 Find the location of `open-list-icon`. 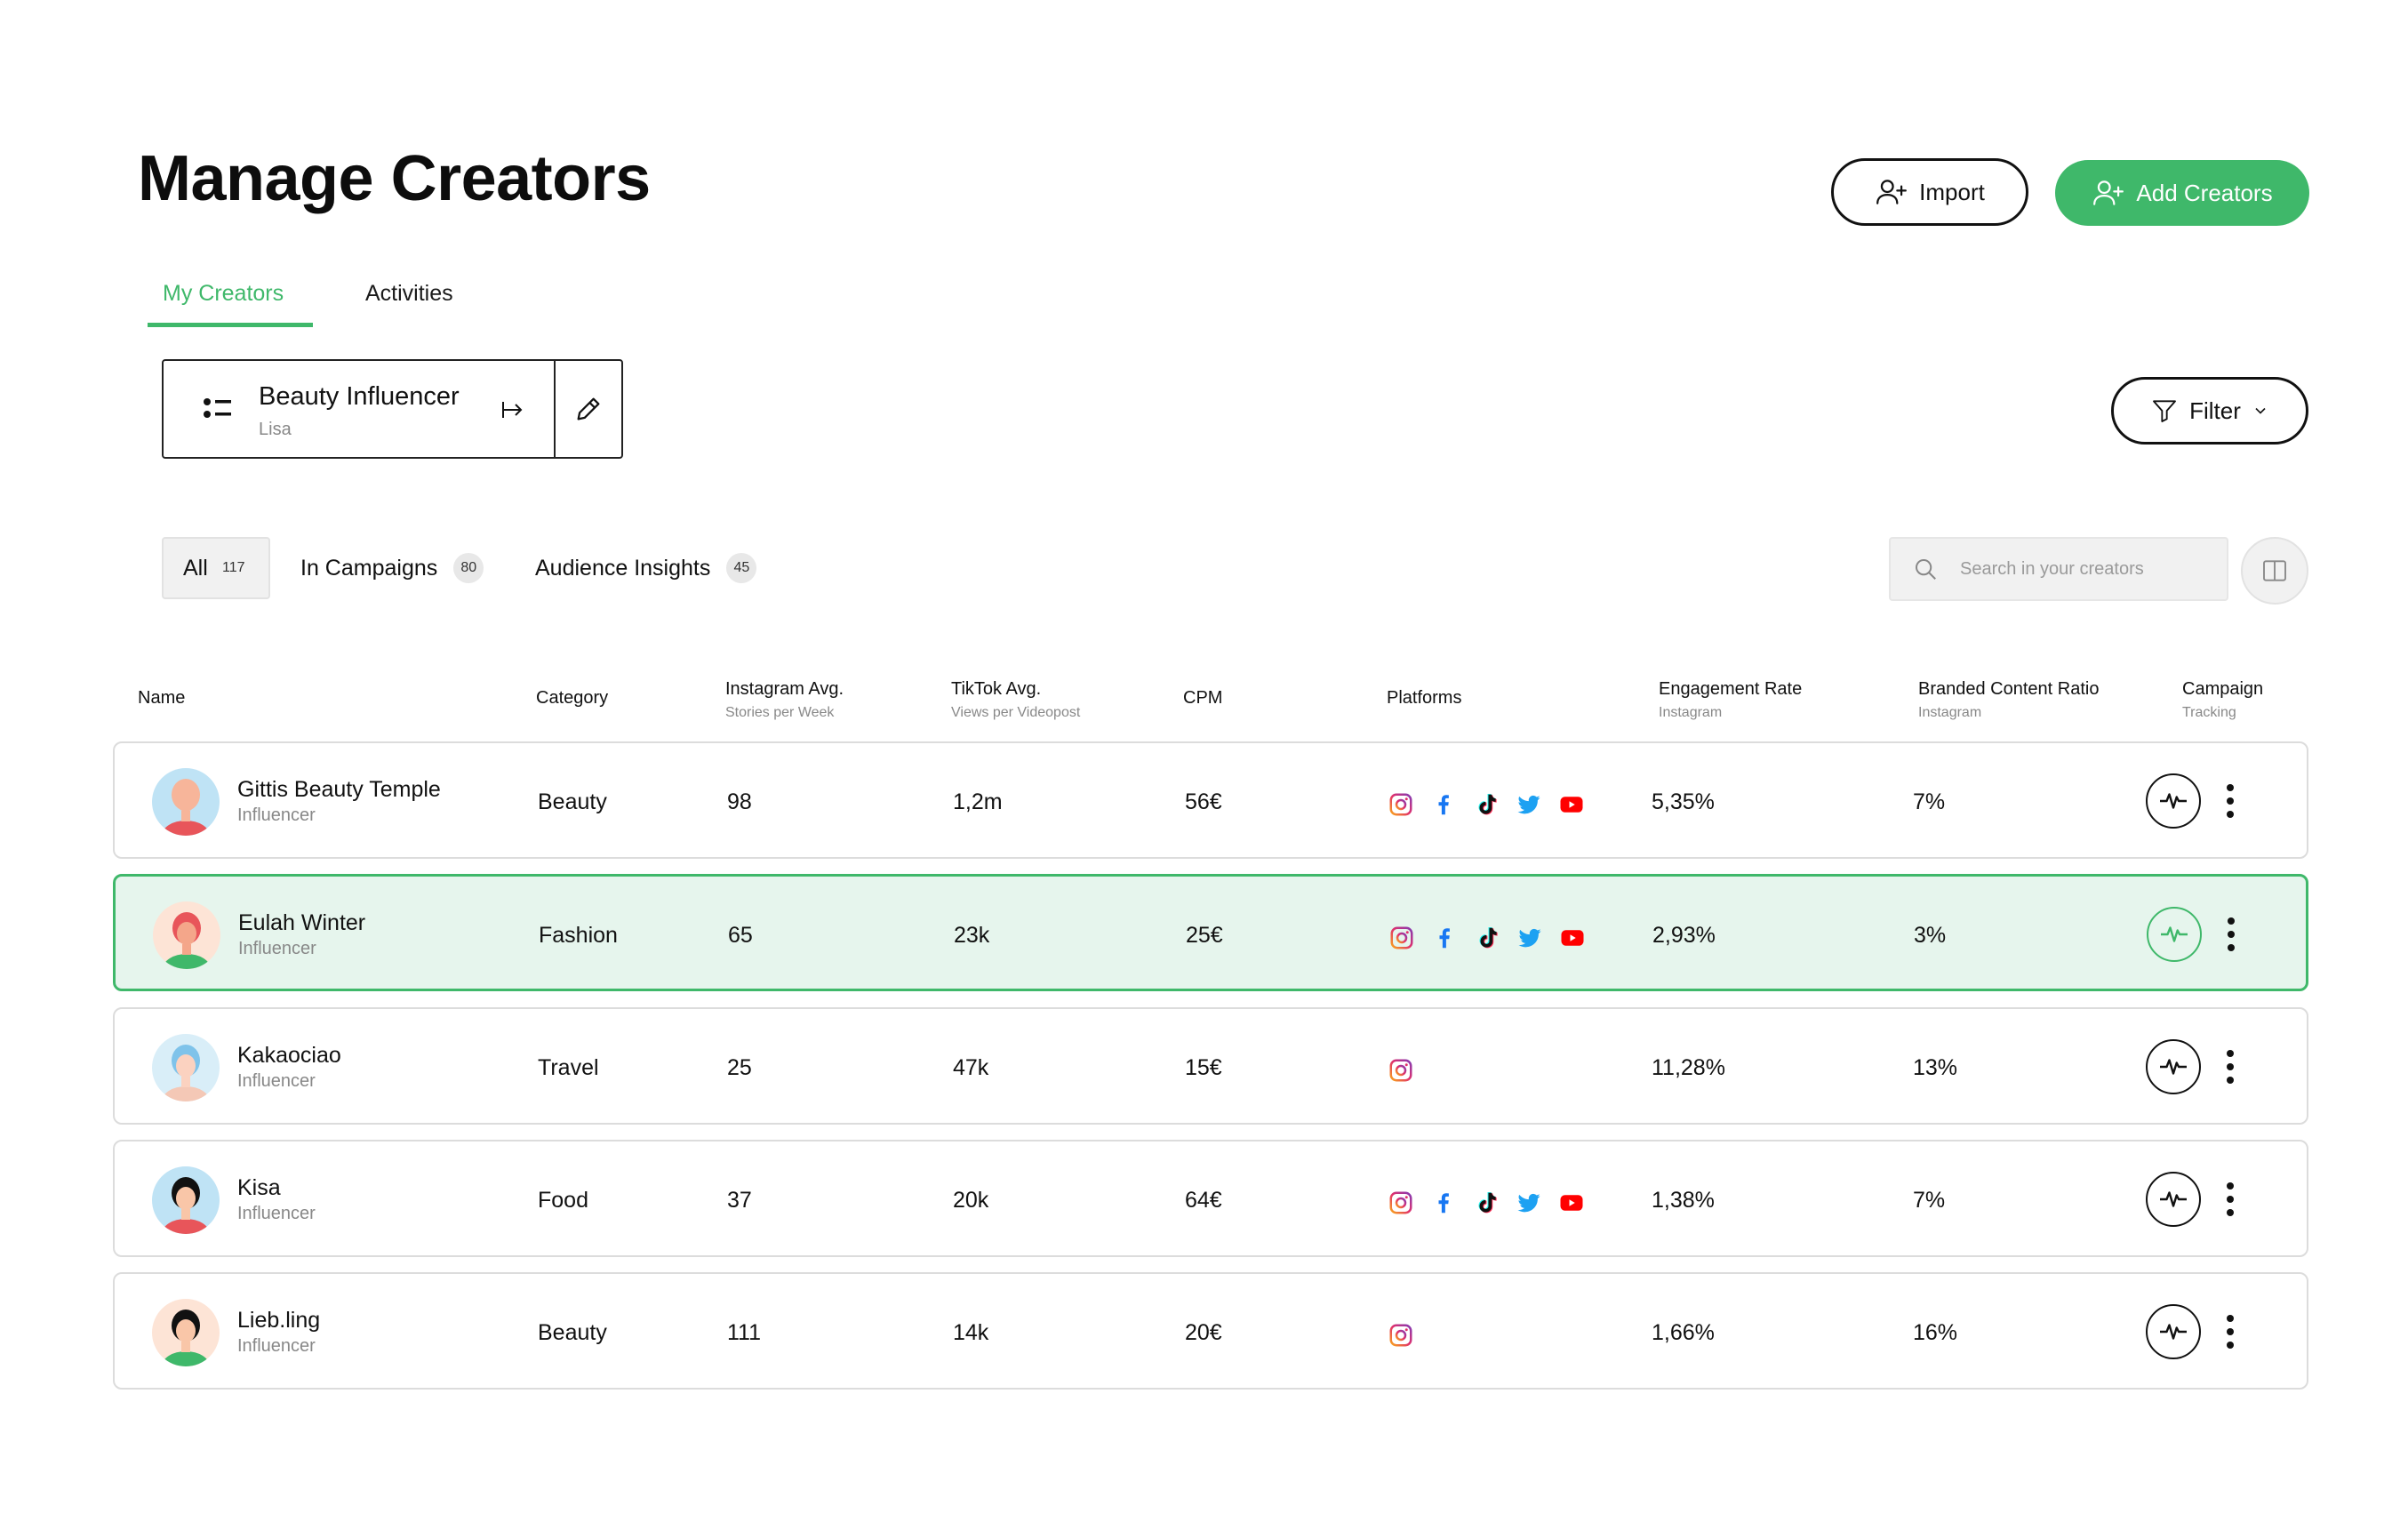

open-list-icon is located at coordinates (513, 410).